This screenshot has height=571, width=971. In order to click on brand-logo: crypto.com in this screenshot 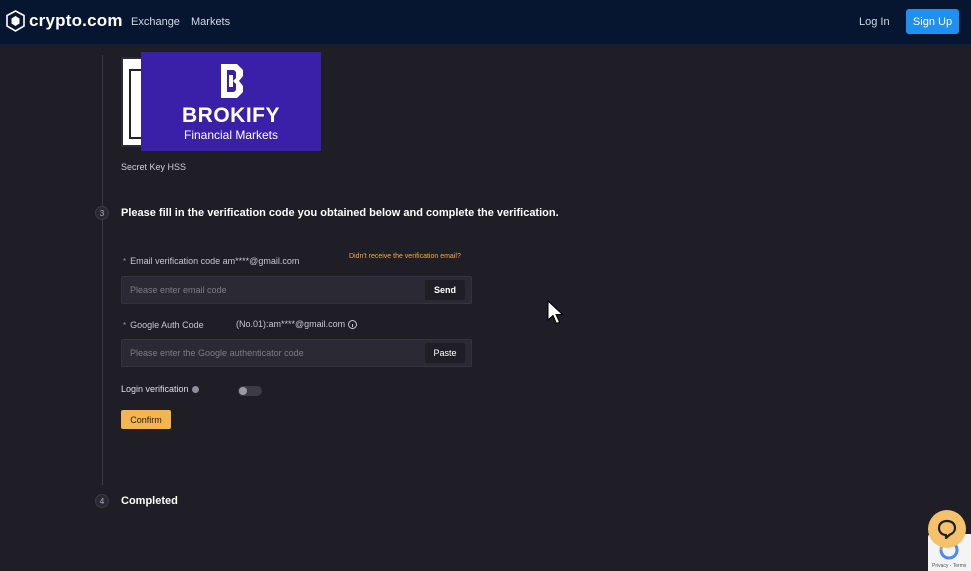, I will do `click(64, 21)`.